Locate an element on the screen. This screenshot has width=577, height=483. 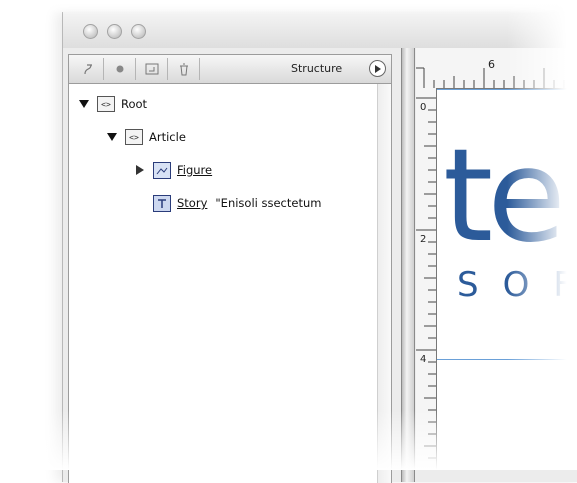
add-attribute-icon is located at coordinates (88, 69).